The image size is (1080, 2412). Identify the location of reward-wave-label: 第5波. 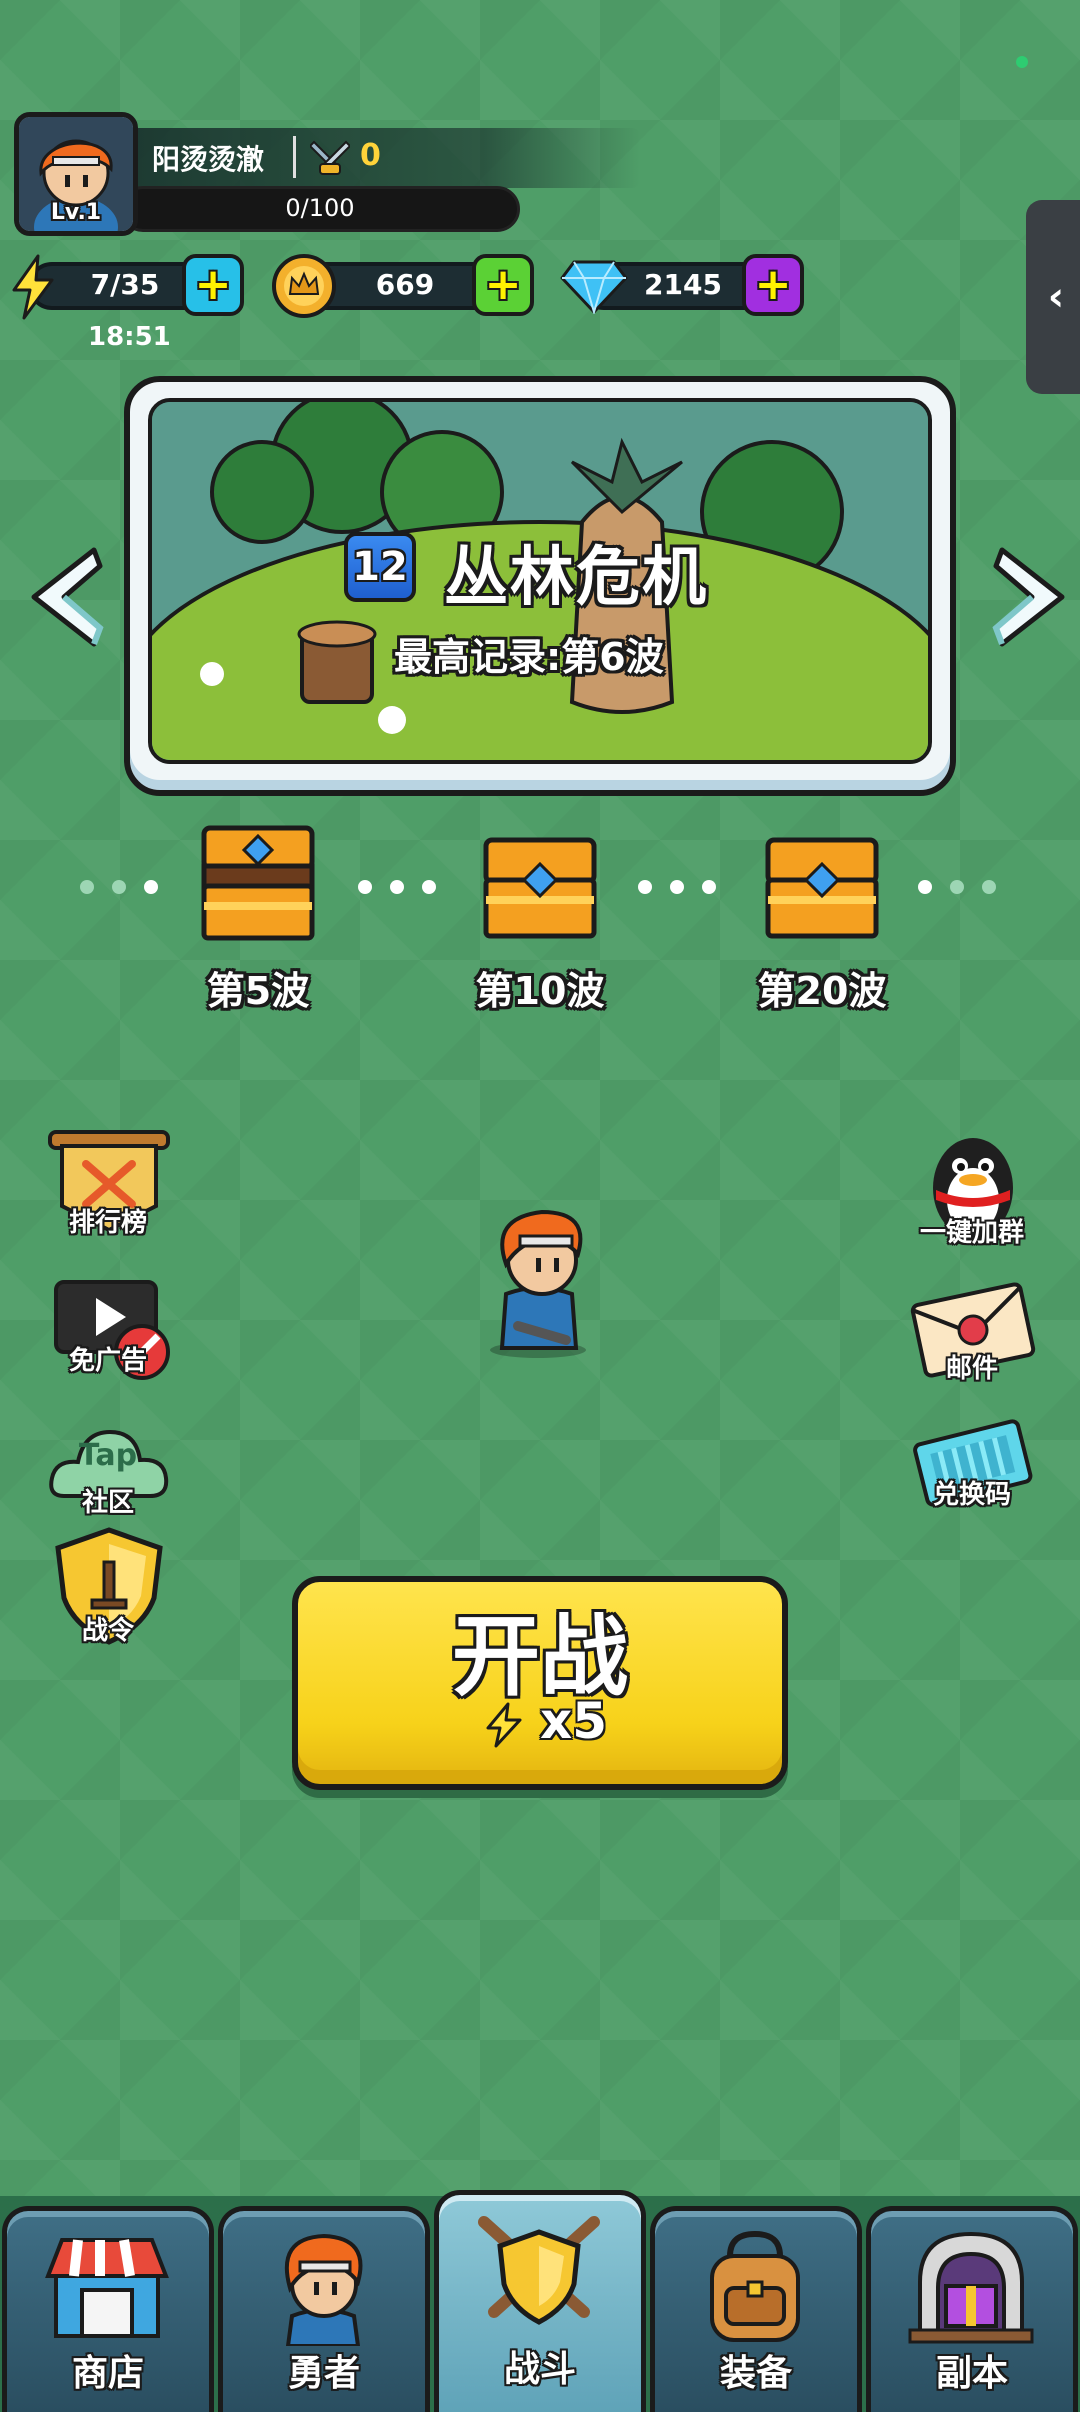
(258, 991).